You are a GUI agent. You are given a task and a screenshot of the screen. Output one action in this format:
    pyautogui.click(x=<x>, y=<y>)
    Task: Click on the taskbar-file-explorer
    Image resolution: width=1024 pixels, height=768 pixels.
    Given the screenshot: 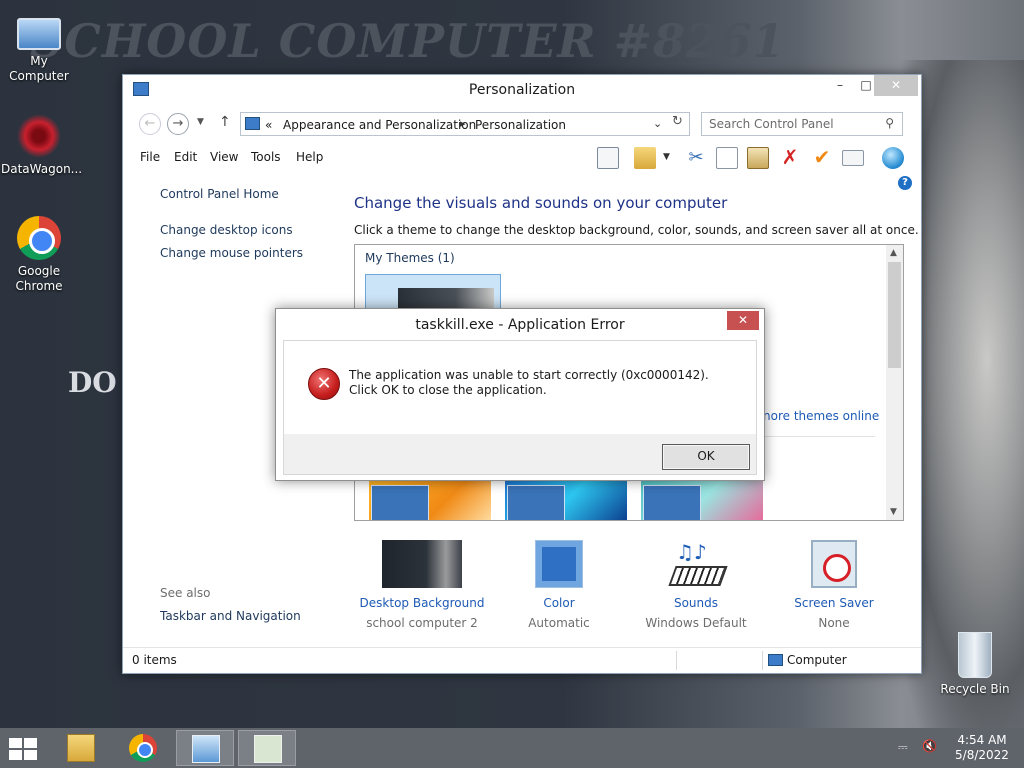 What is the action you would take?
    pyautogui.click(x=81, y=748)
    